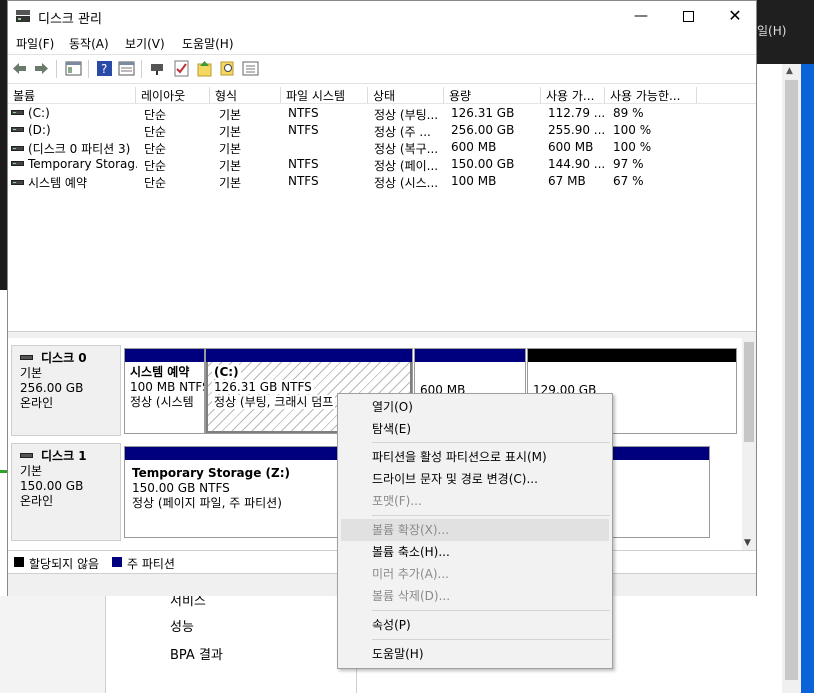 Image resolution: width=814 pixels, height=693 pixels. I want to click on partition-size: 126.31 GB NTFS, so click(263, 387).